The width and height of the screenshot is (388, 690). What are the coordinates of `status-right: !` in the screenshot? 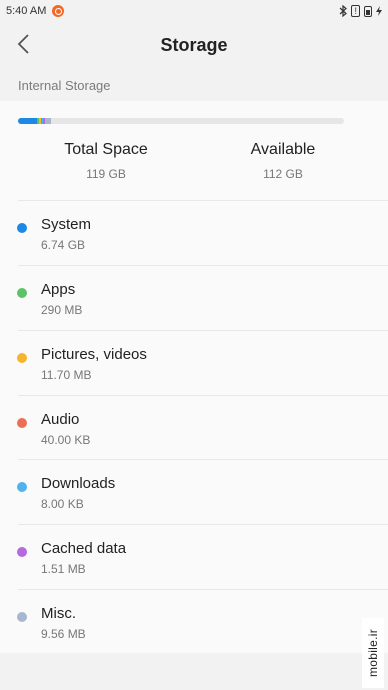 It's located at (360, 11).